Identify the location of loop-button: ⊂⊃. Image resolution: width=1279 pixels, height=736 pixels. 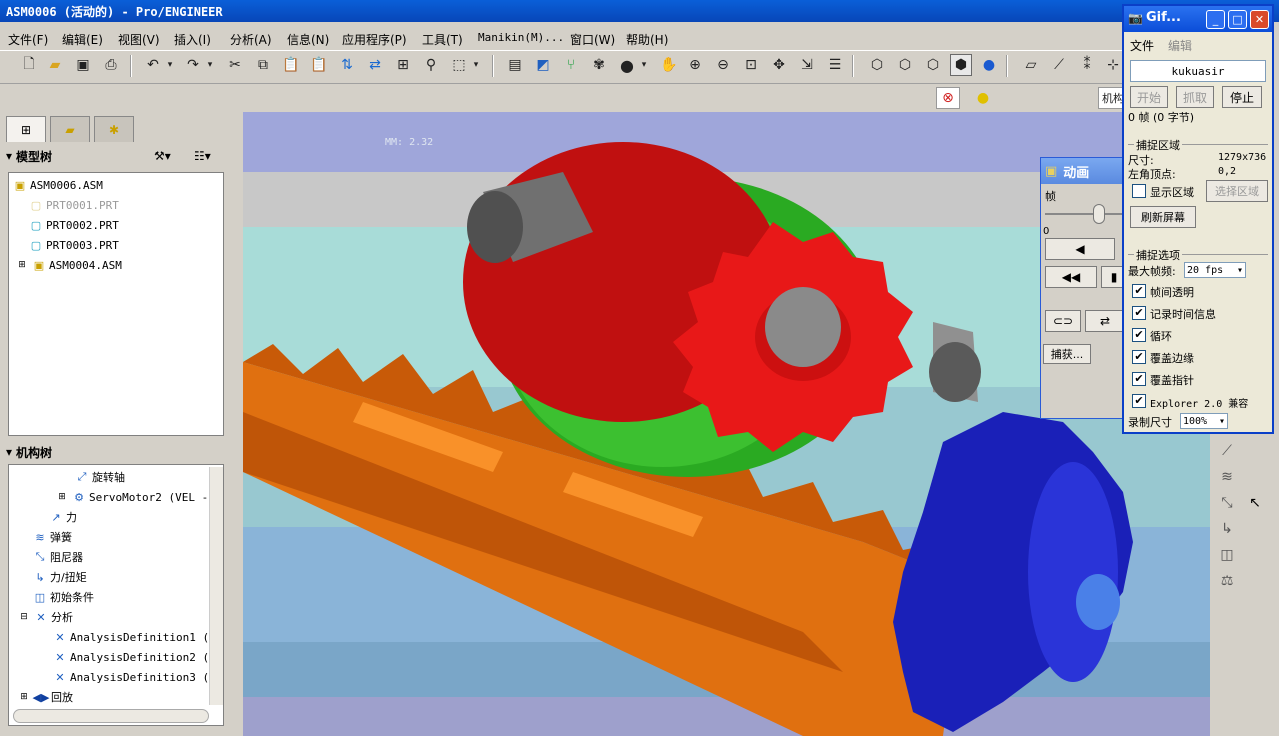
(1063, 321).